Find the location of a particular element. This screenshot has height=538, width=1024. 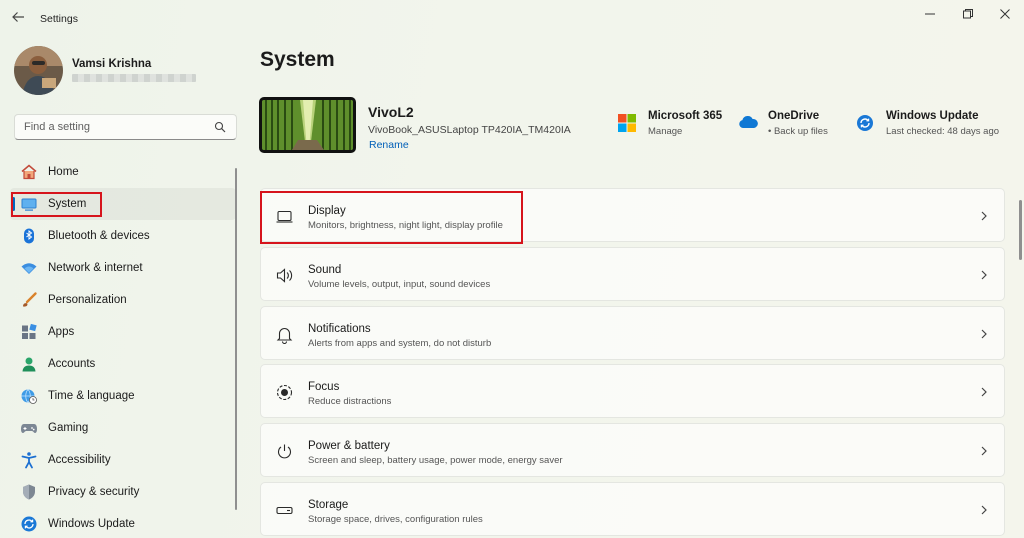

sidebar-item-label: Home is located at coordinates (63, 172).